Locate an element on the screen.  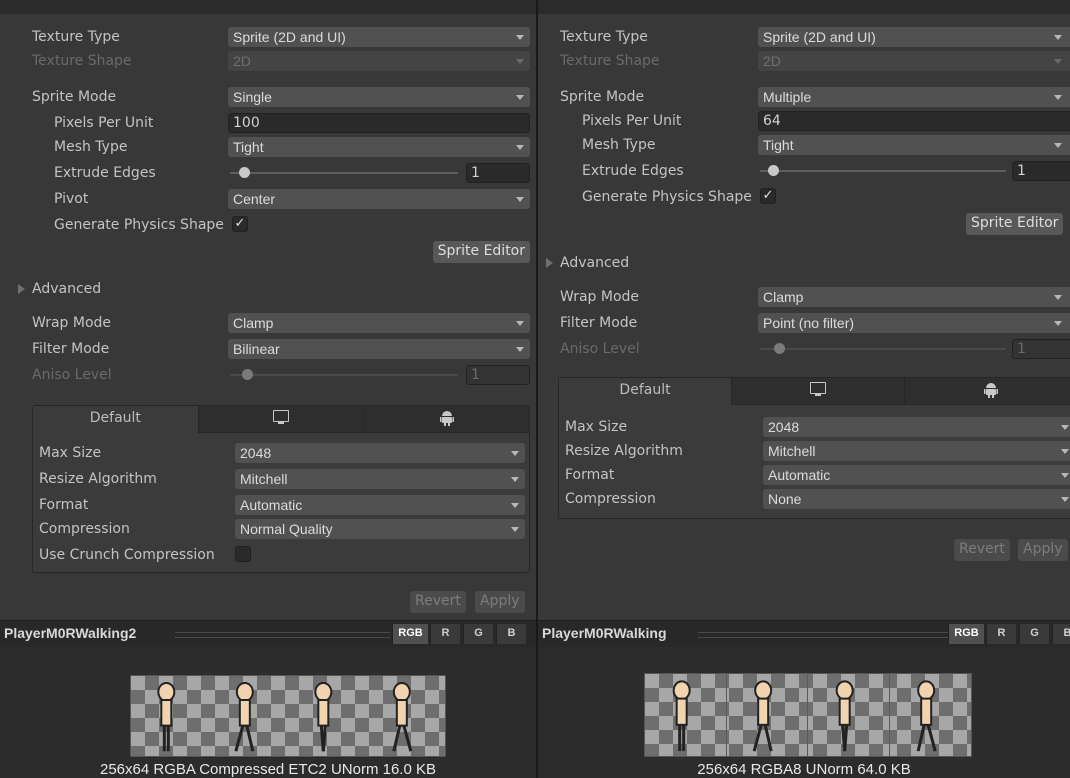
aniso-slider-track is located at coordinates (344, 375).